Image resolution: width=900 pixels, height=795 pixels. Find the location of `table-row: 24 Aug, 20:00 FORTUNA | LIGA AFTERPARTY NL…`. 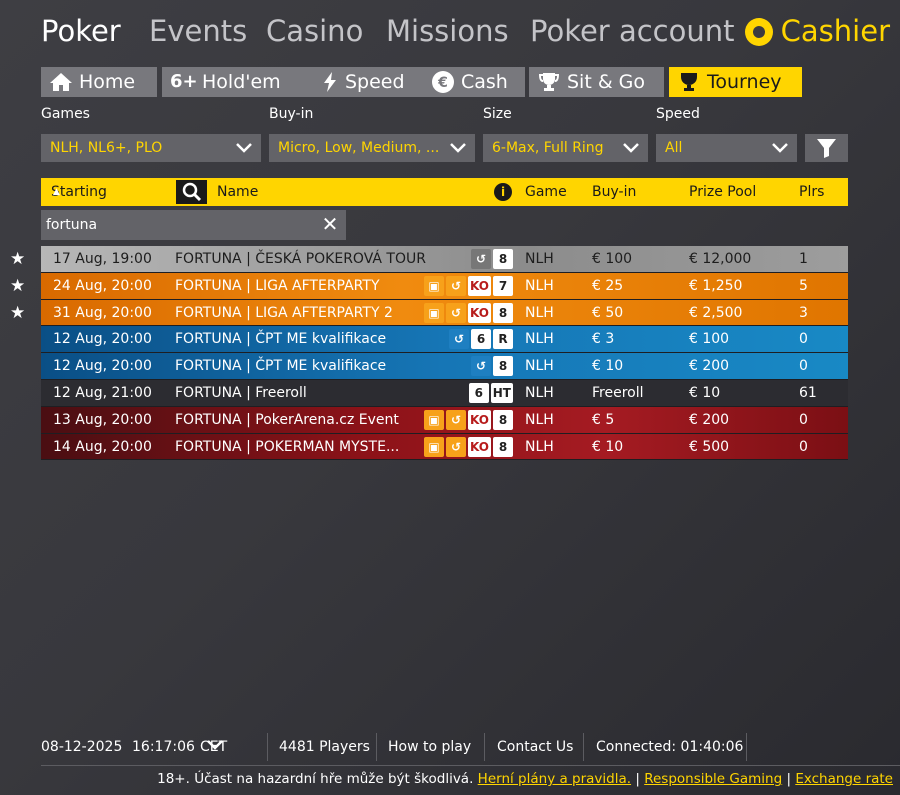

table-row: 24 Aug, 20:00 FORTUNA | LIGA AFTERPARTY NL… is located at coordinates (444, 286).